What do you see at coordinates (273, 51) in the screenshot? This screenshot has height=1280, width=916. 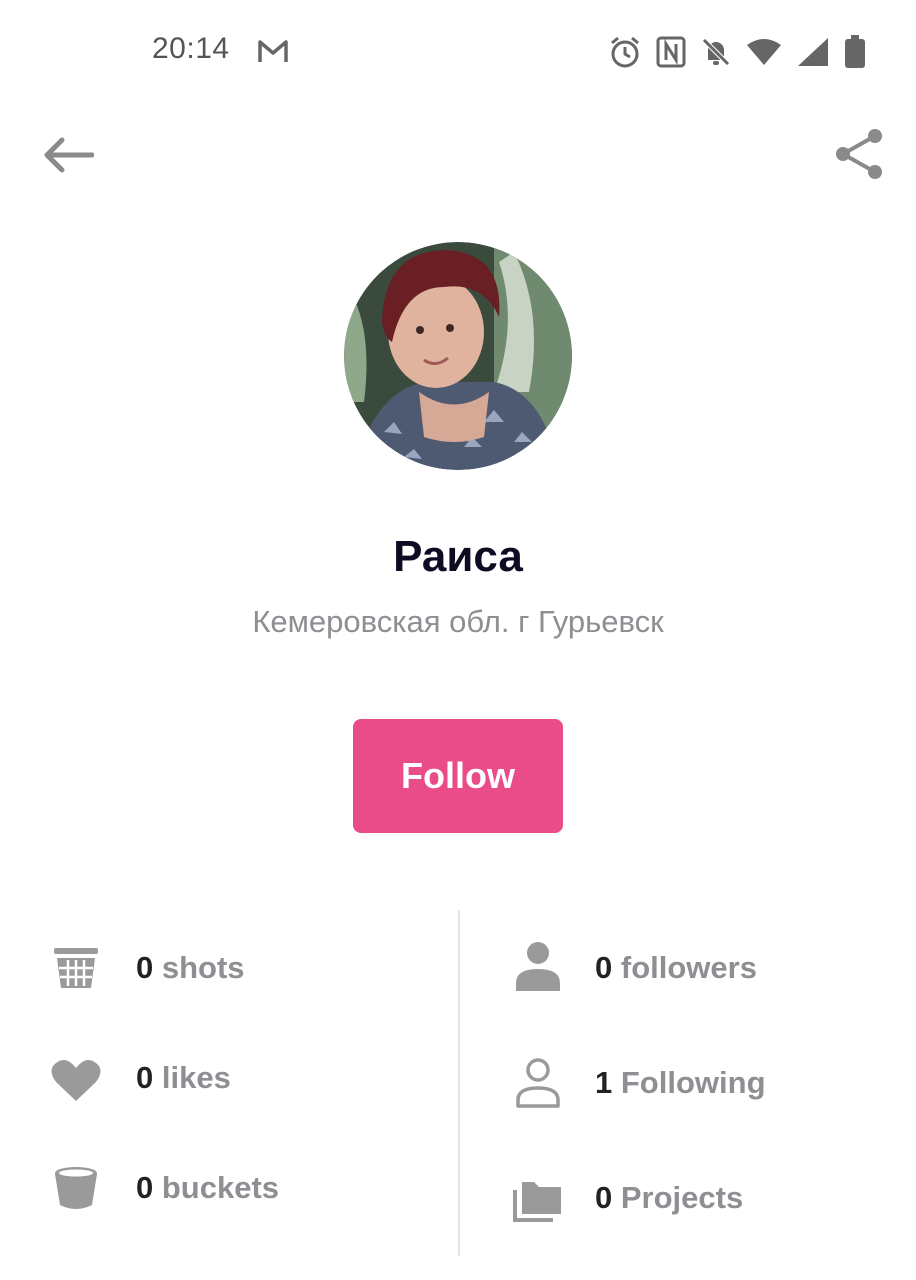 I see `gmail-icon` at bounding box center [273, 51].